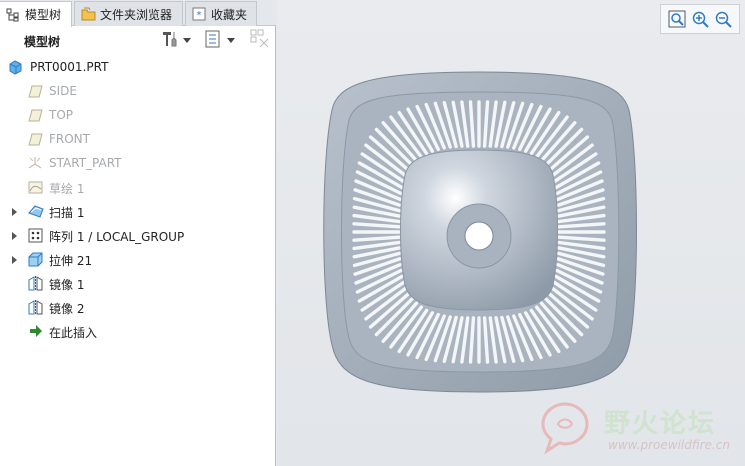 The width and height of the screenshot is (745, 466). I want to click on favorites-icon: *, so click(199, 14).